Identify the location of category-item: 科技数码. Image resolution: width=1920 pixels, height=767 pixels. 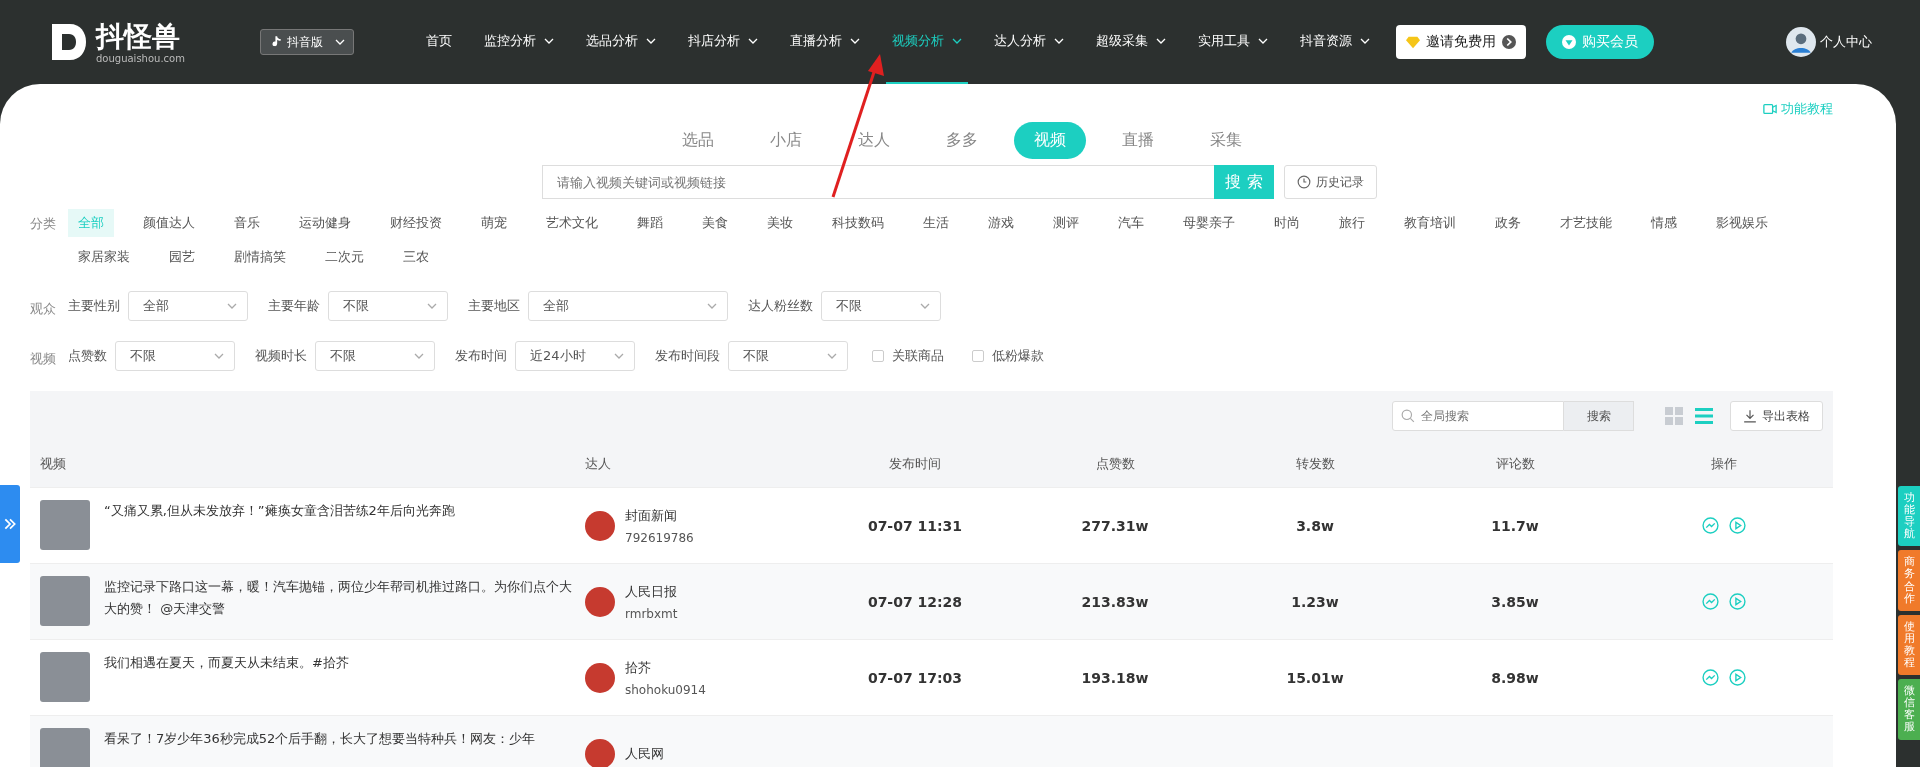
(858, 223).